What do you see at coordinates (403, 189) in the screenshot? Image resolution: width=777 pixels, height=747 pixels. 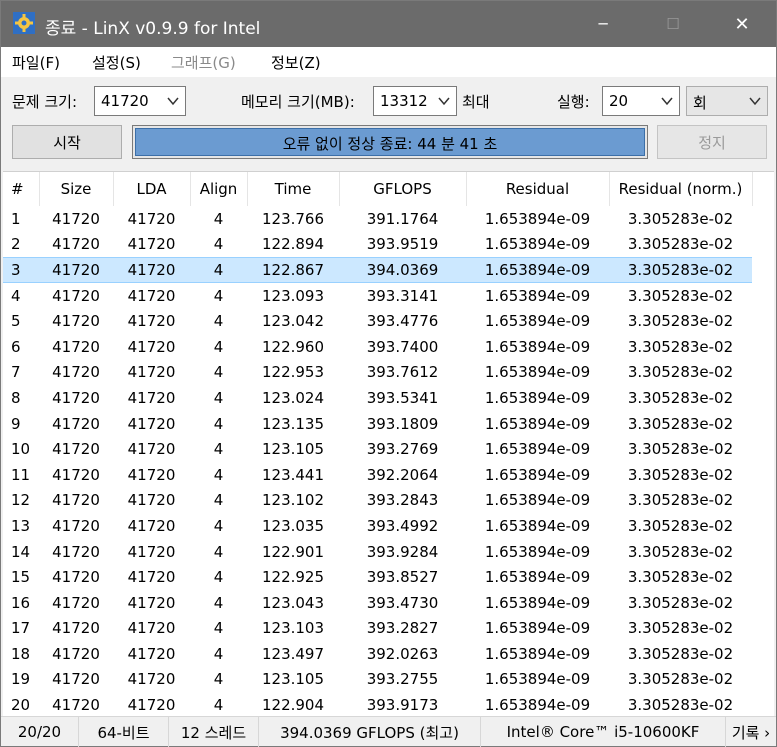 I see `column-header-gflops: GFLOPS` at bounding box center [403, 189].